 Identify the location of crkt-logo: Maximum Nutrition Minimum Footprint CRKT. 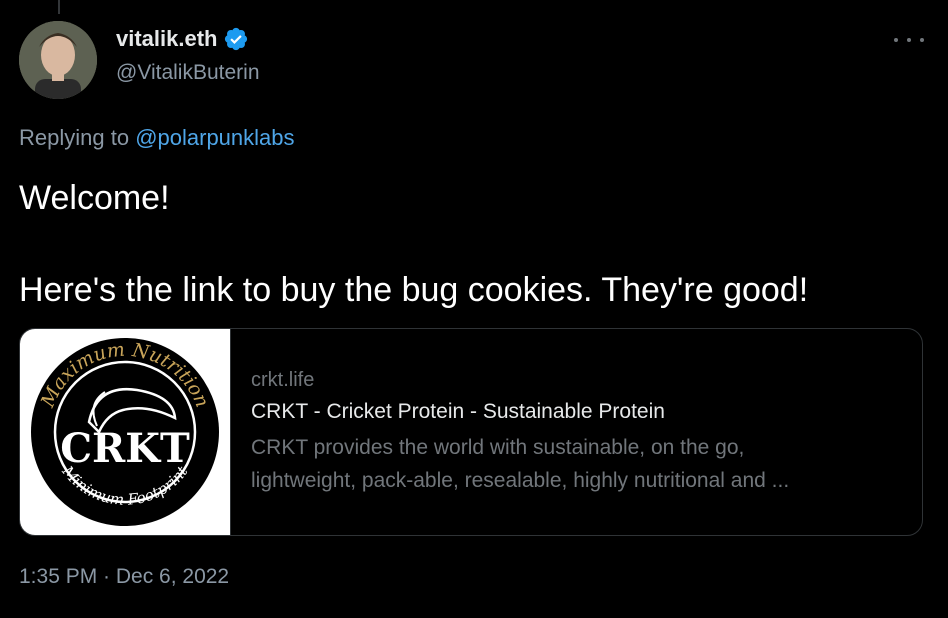
(125, 432).